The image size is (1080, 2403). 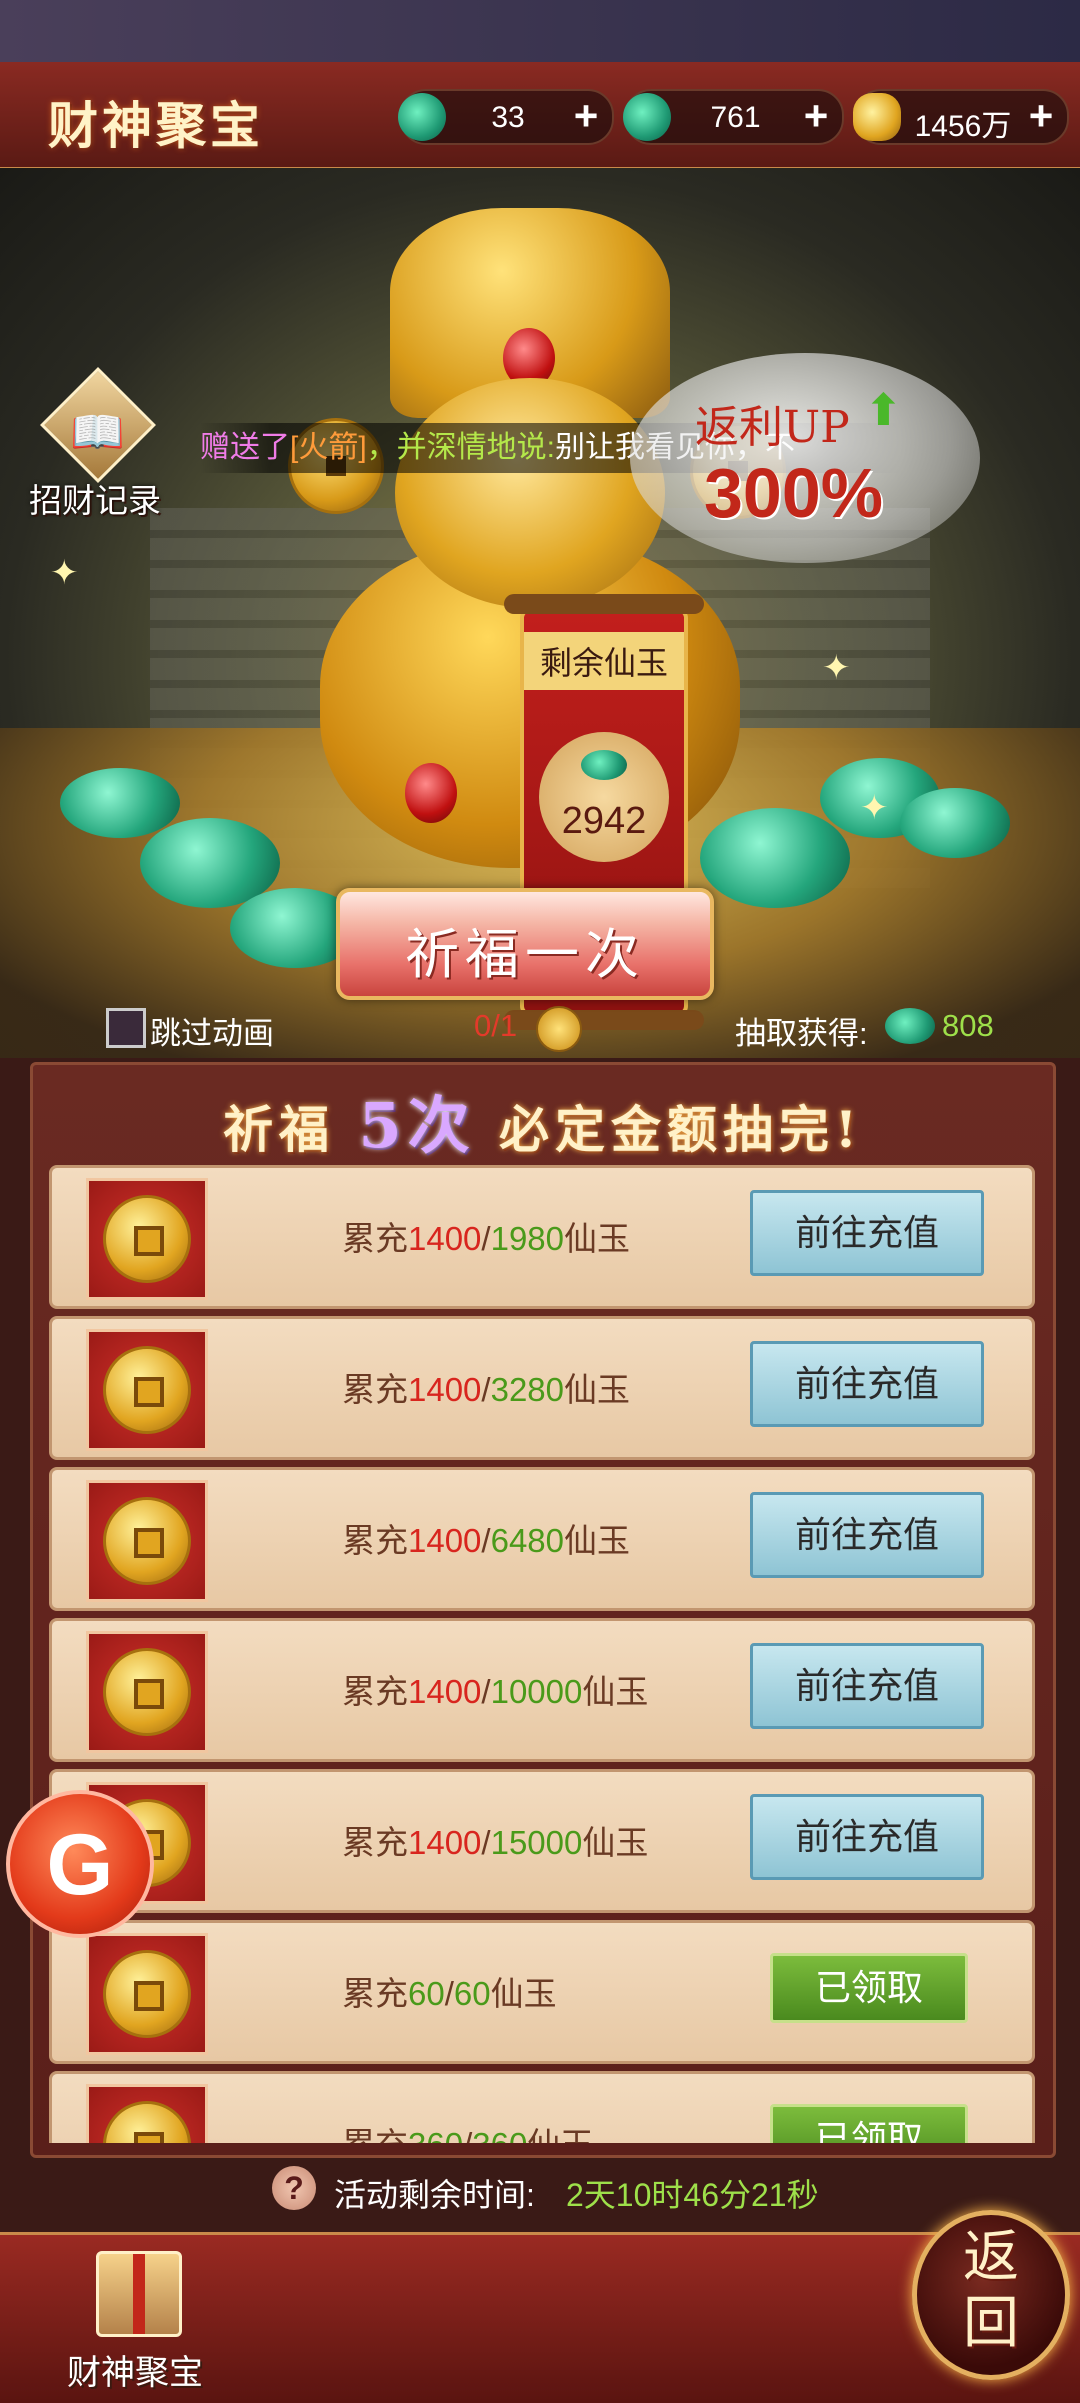 I want to click on skip-animation-checkbox, so click(x=126, y=1028).